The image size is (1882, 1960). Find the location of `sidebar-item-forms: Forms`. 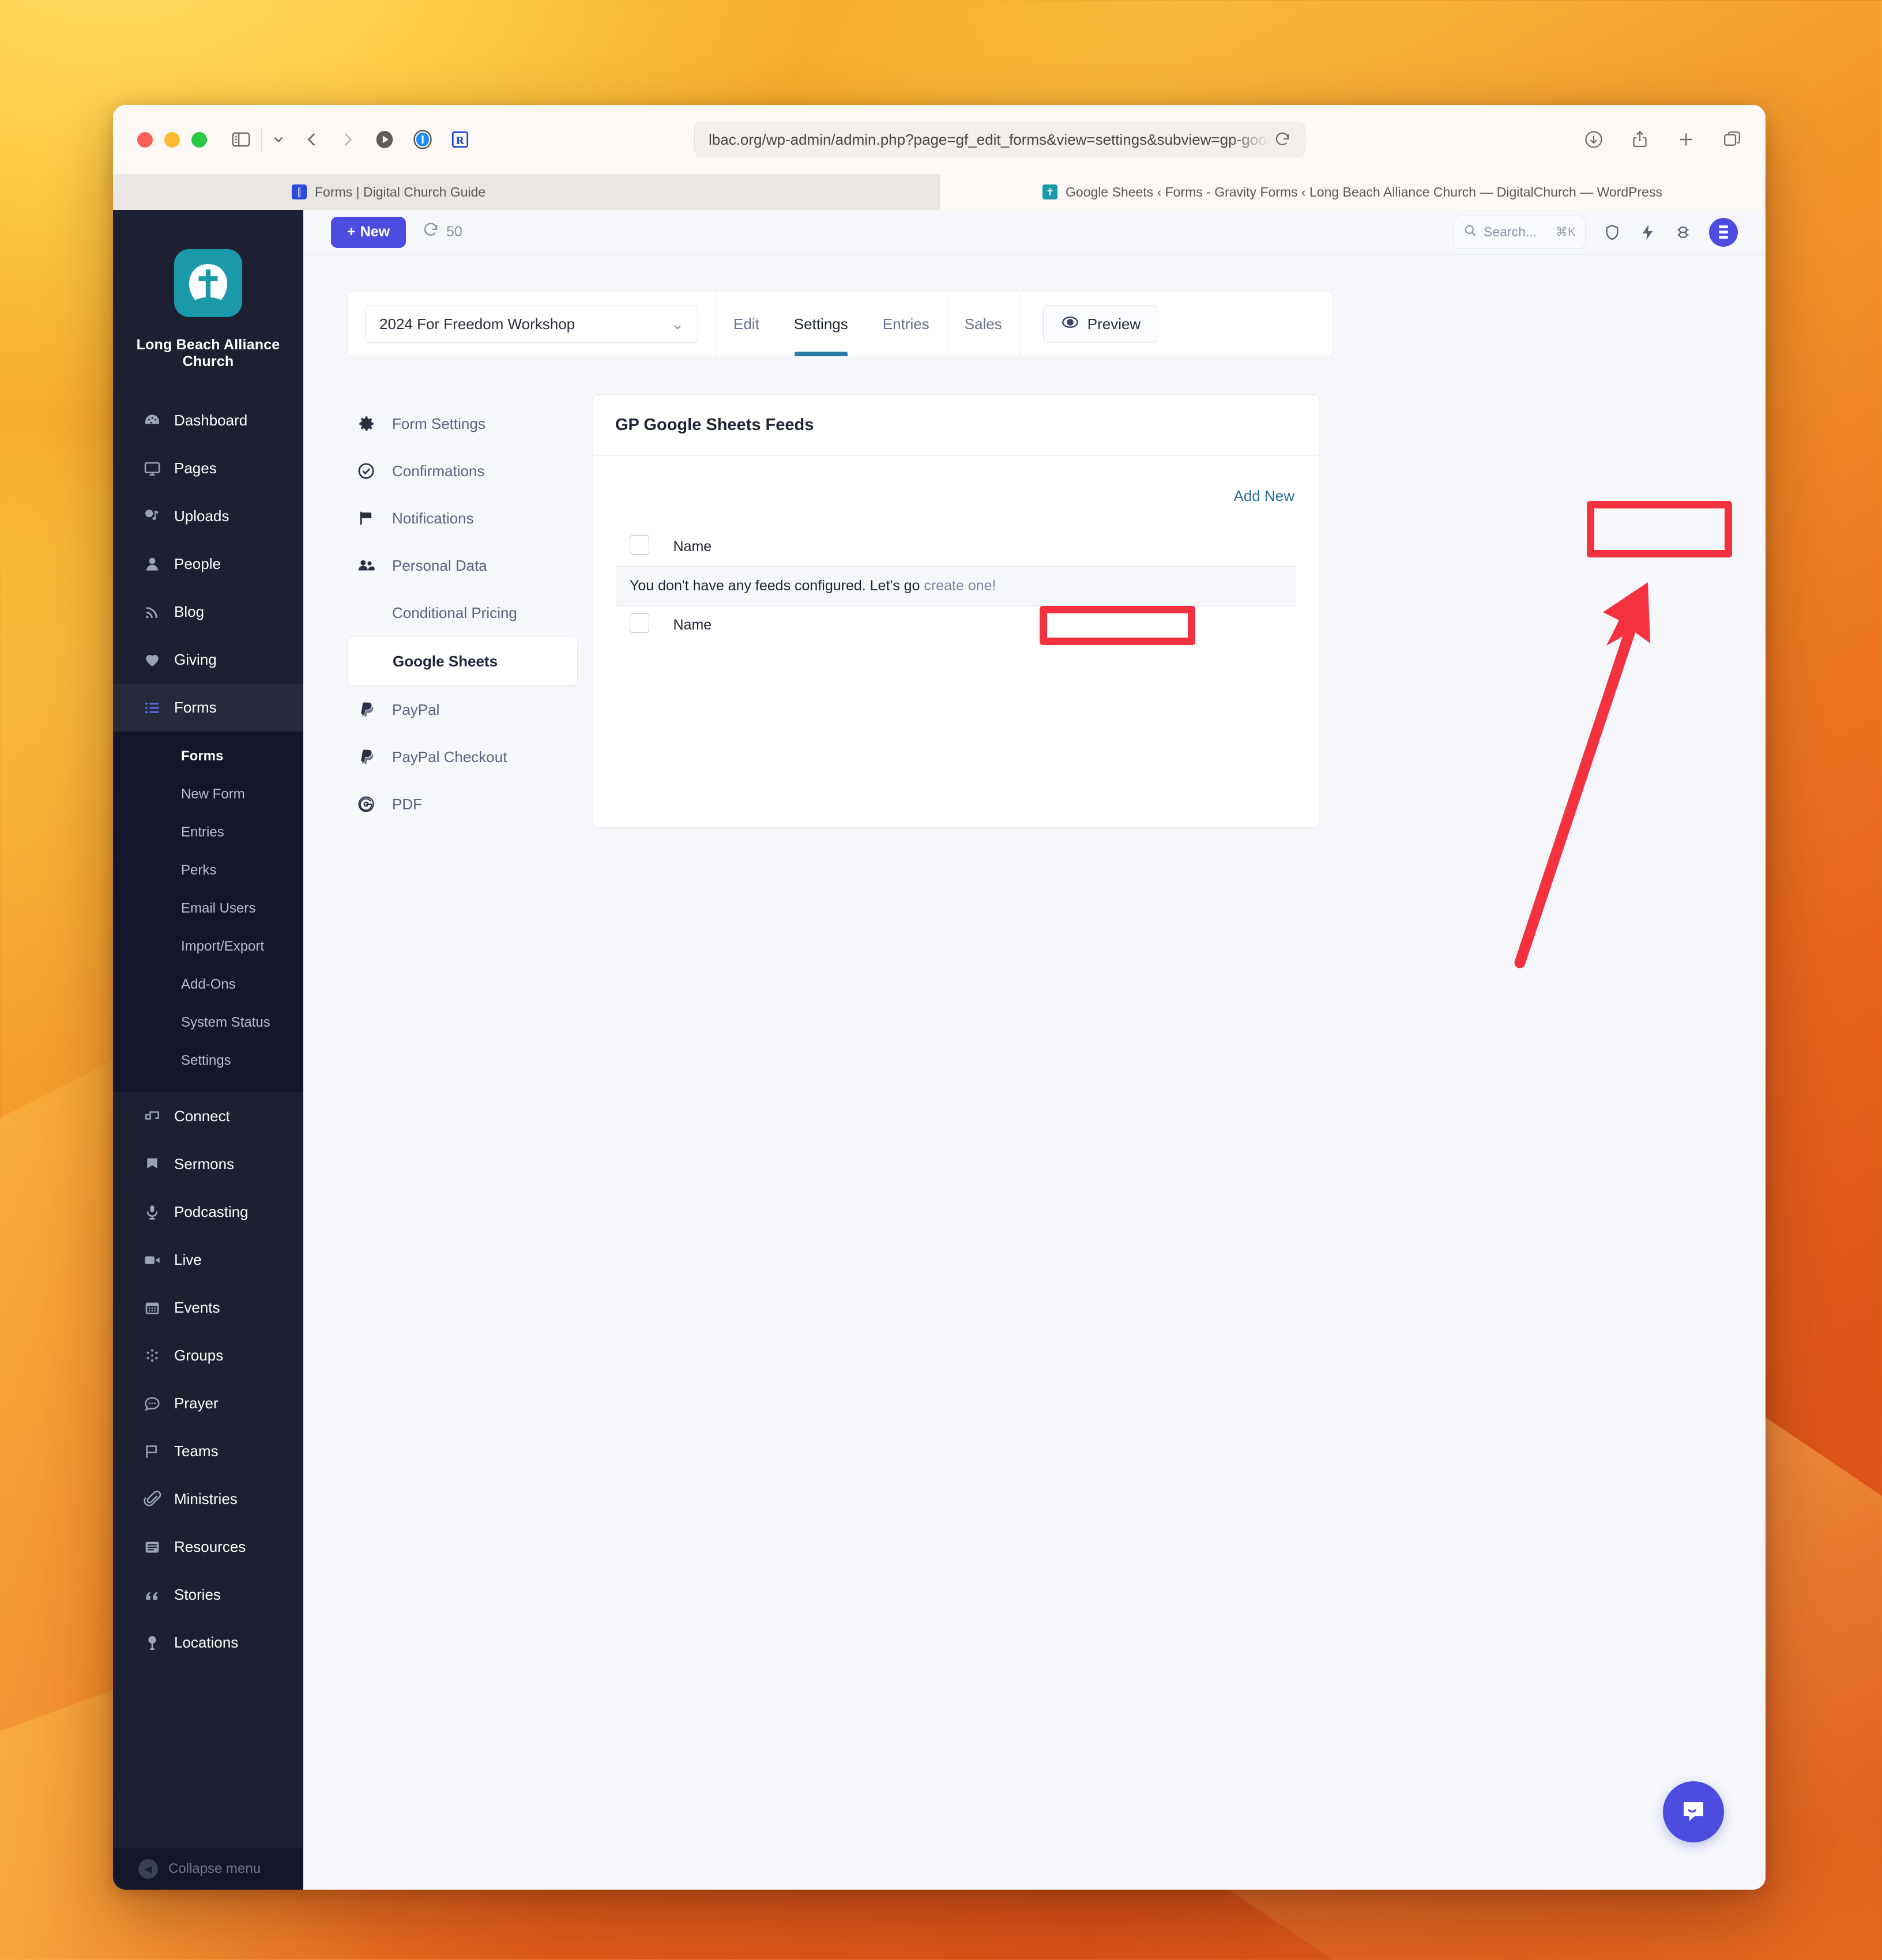

sidebar-item-forms: Forms is located at coordinates (208, 708).